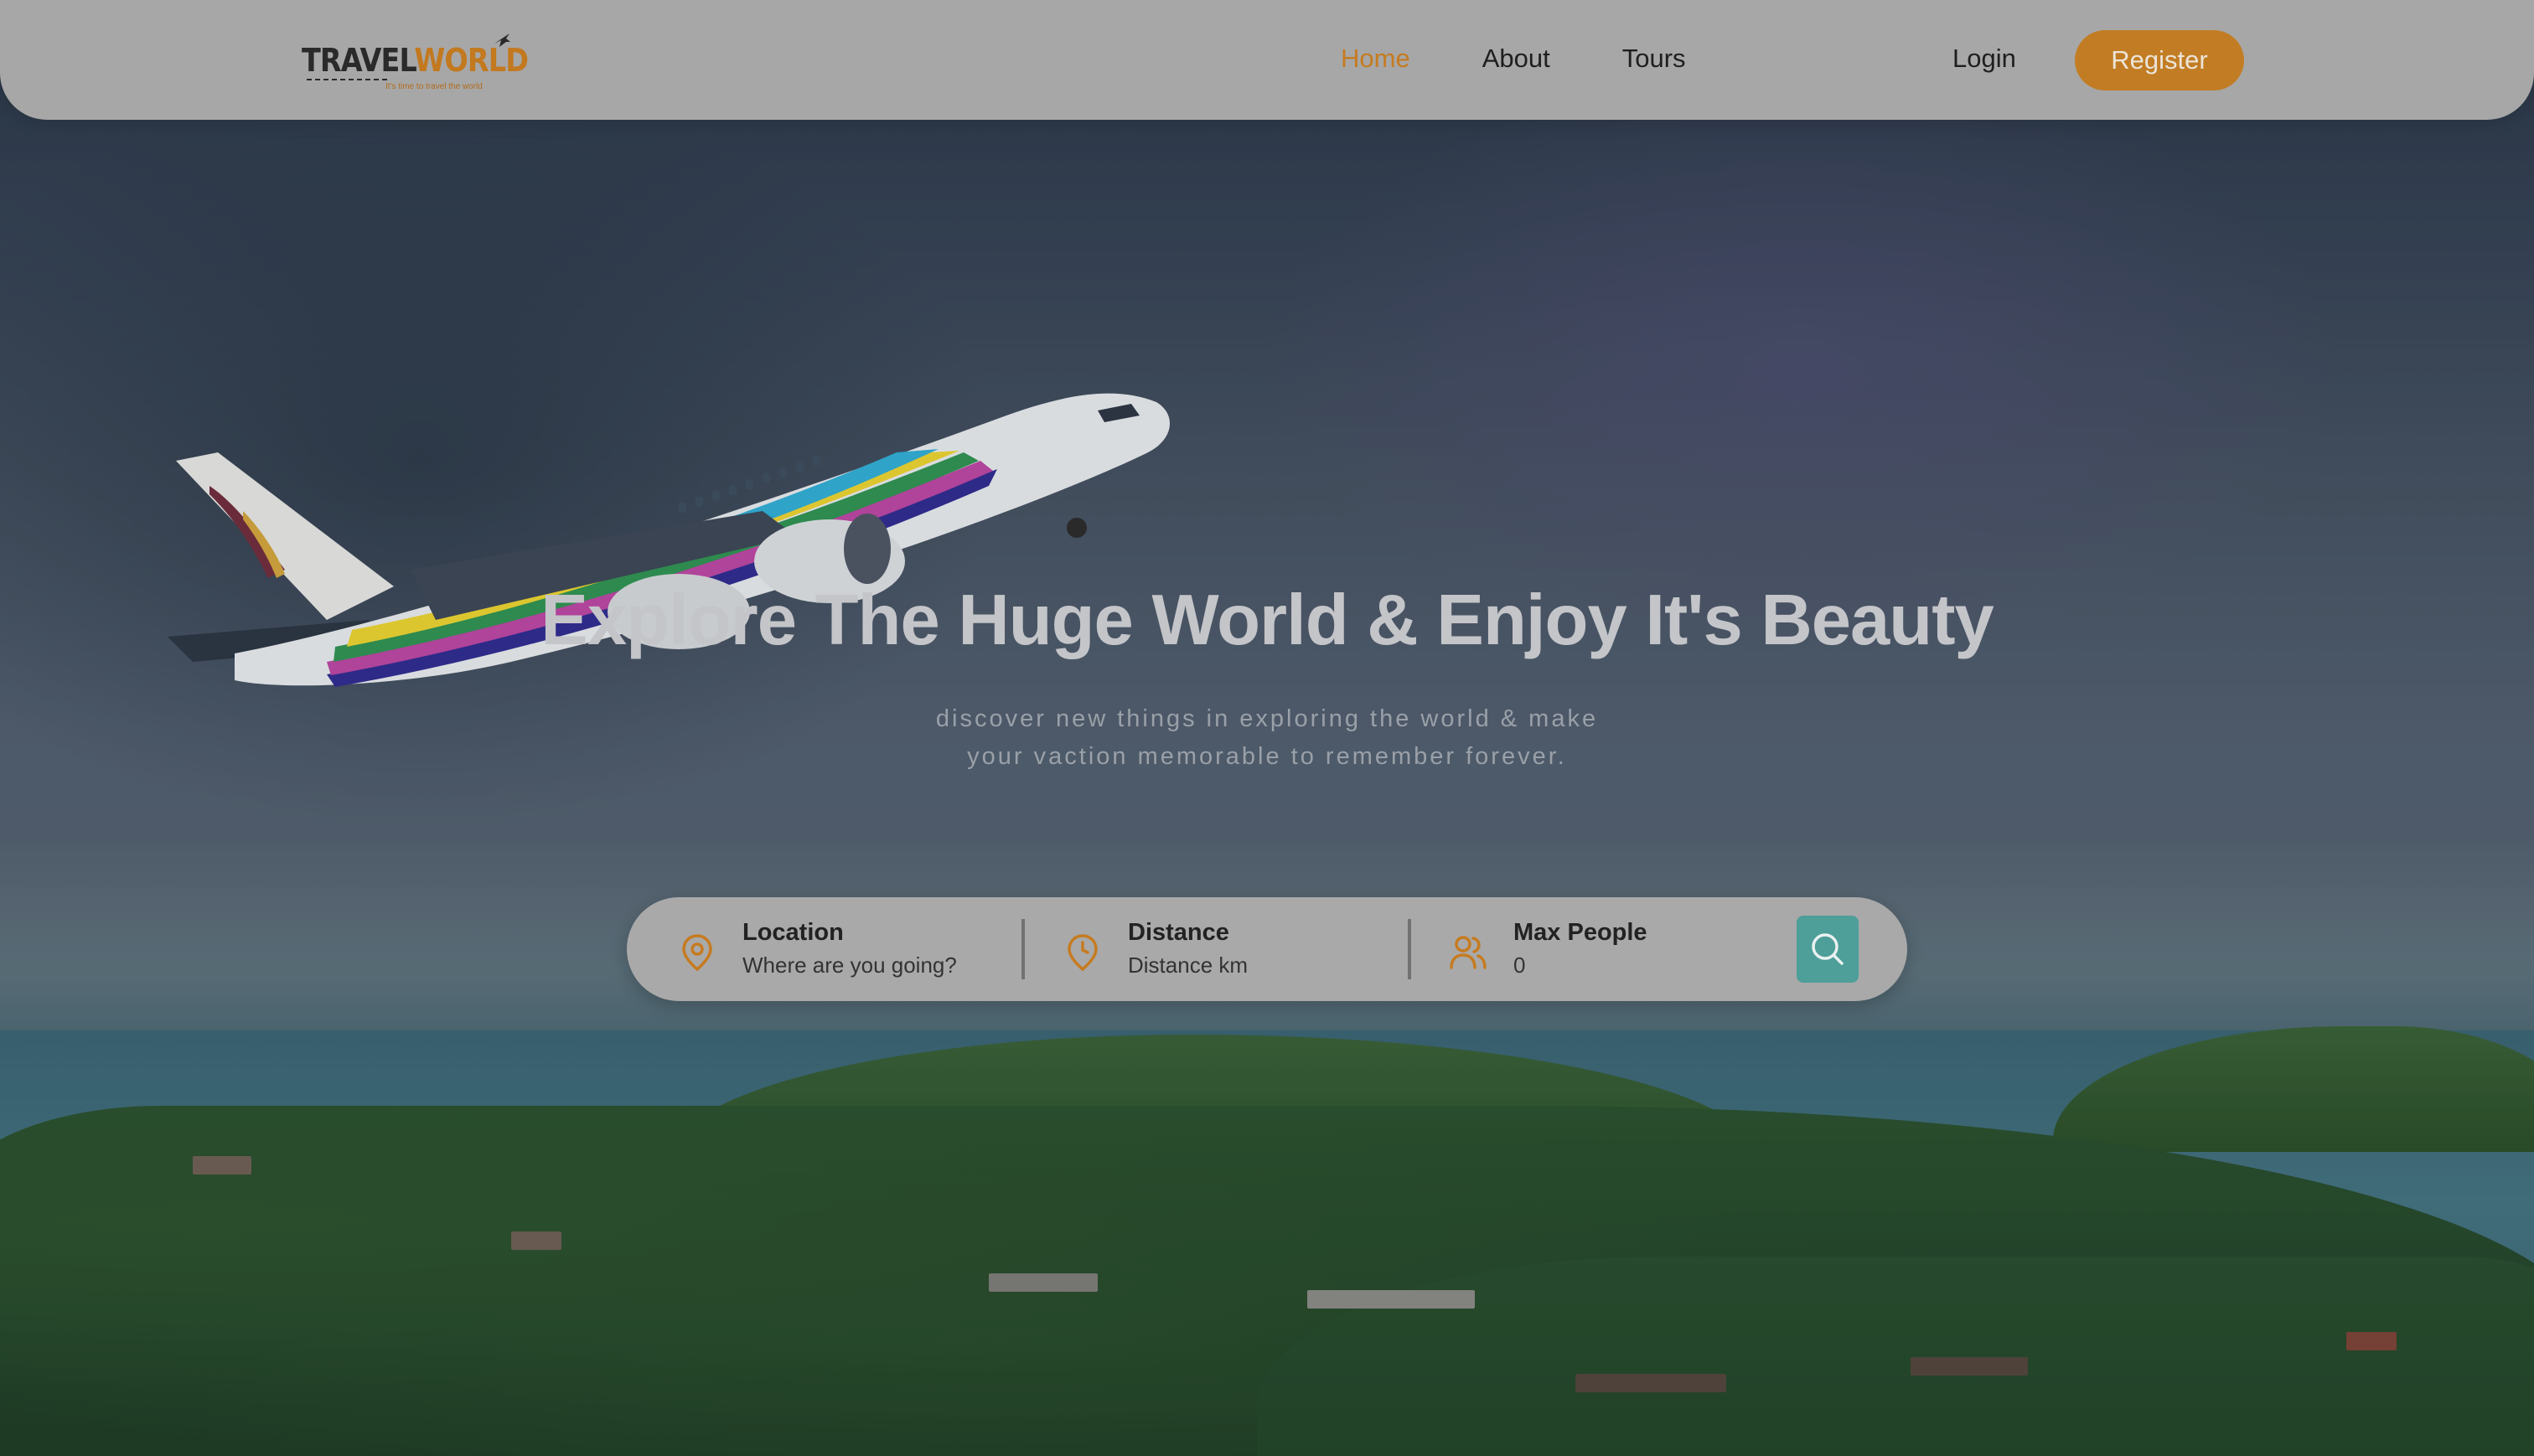 The height and width of the screenshot is (1456, 2534). What do you see at coordinates (1519, 965) in the screenshot?
I see `max-people-input: 0` at bounding box center [1519, 965].